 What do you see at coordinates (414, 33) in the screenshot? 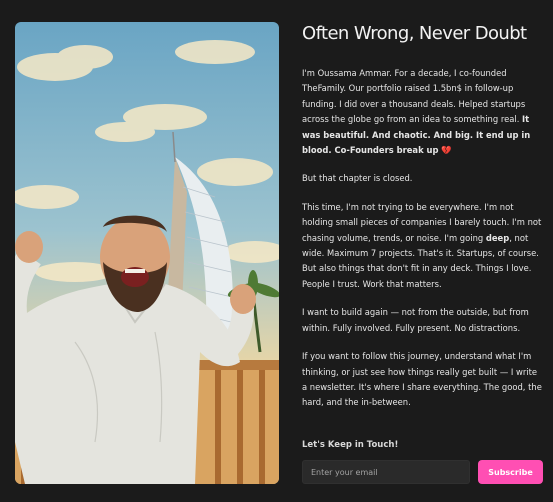
I see `page-title: Often Wrong, Never Doubt` at bounding box center [414, 33].